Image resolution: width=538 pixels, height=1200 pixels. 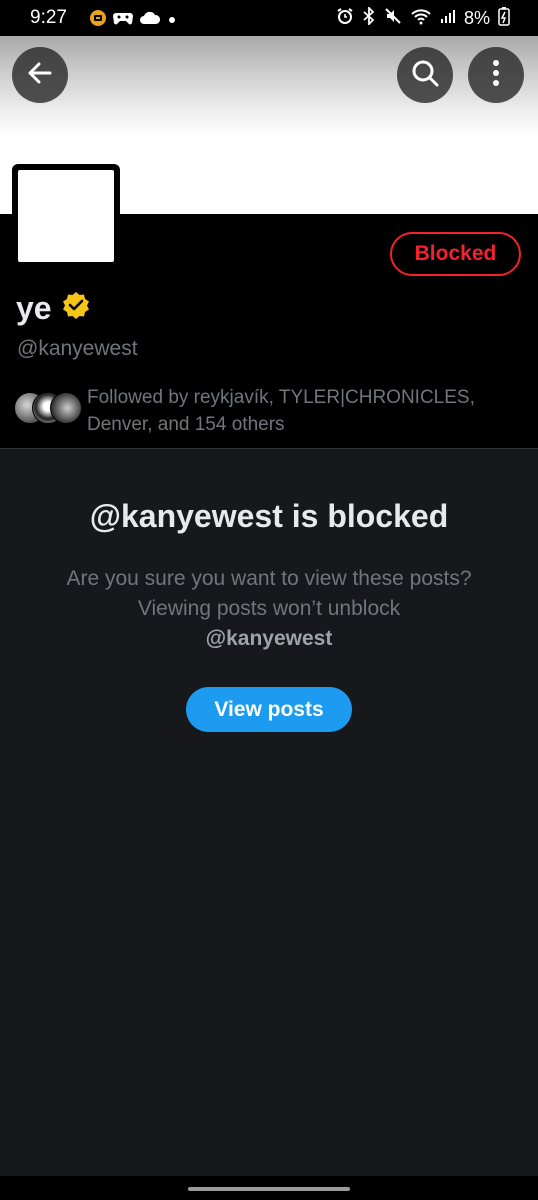 I want to click on follower-avatar, so click(x=66, y=408).